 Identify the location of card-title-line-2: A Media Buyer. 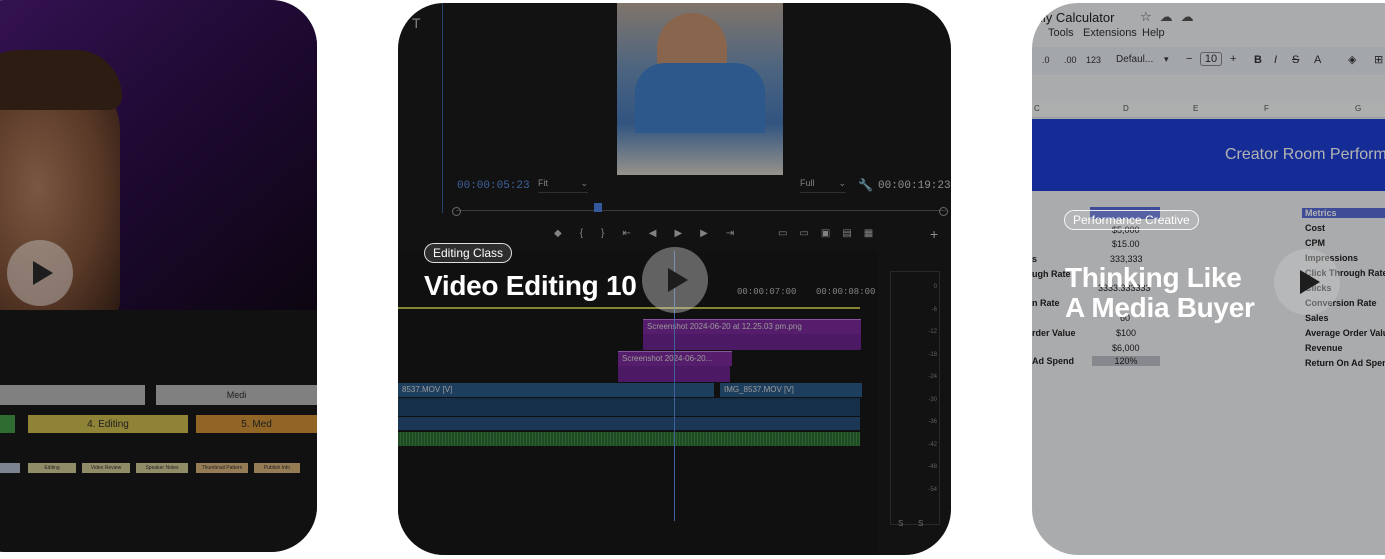
(1160, 307).